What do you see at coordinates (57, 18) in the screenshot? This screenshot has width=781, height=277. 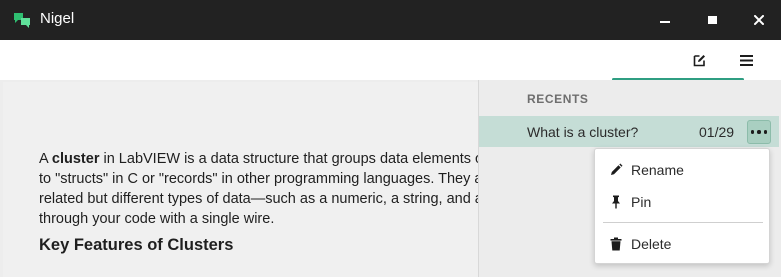 I see `window-title: Nigel` at bounding box center [57, 18].